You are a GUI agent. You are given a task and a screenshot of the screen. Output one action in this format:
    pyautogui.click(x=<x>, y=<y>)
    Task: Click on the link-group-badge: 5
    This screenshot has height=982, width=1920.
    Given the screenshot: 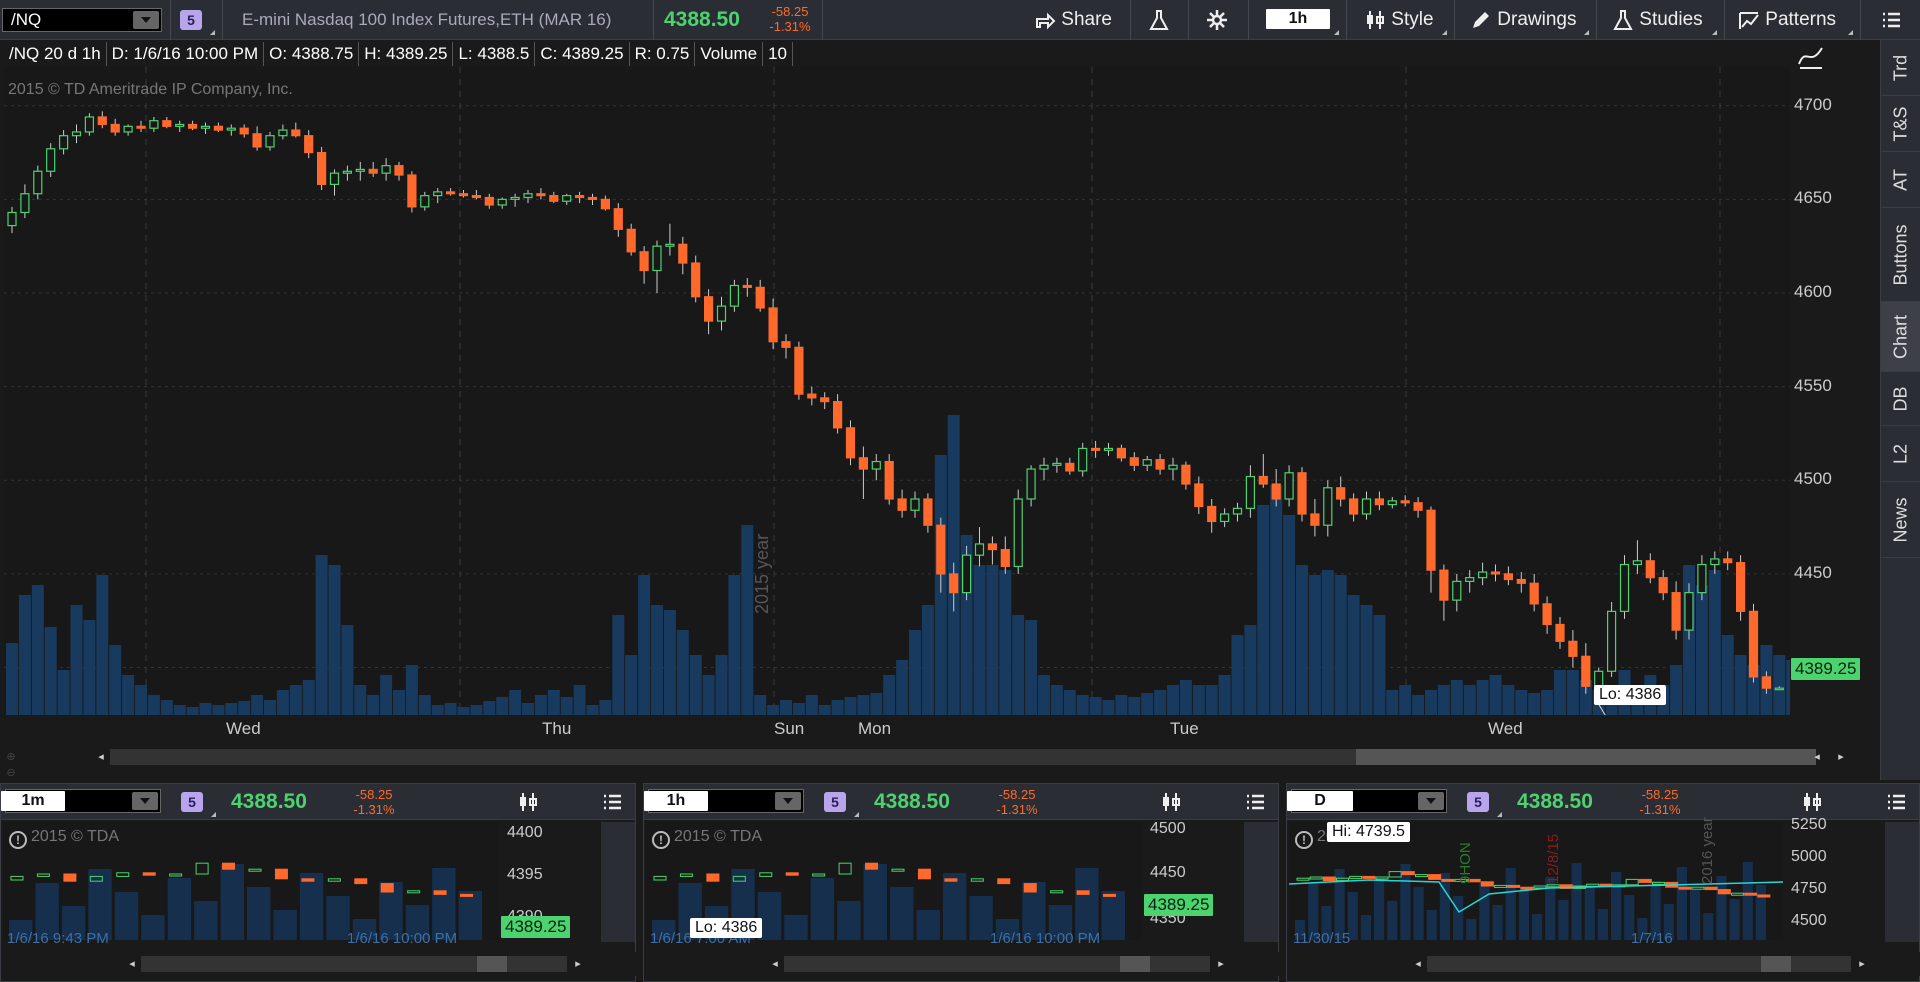 What is the action you would take?
    pyautogui.click(x=191, y=20)
    